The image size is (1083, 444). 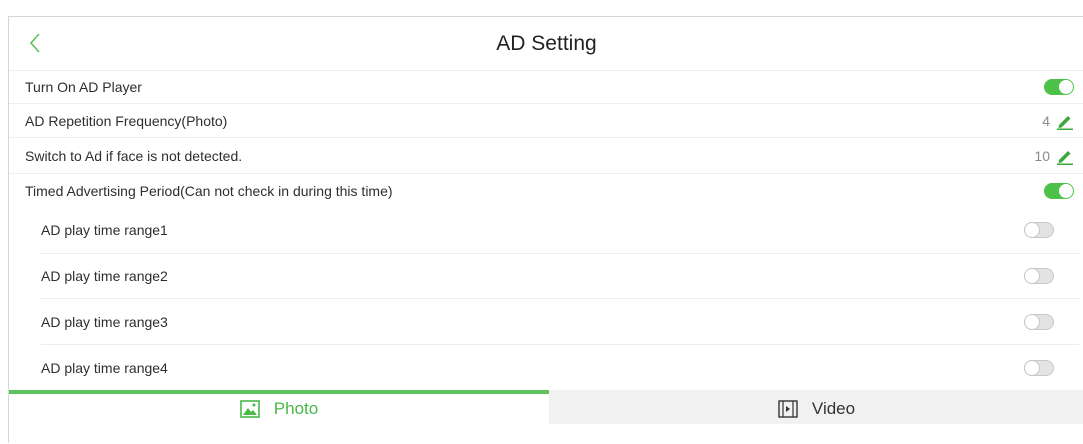 I want to click on tab-label: Video, so click(x=833, y=408).